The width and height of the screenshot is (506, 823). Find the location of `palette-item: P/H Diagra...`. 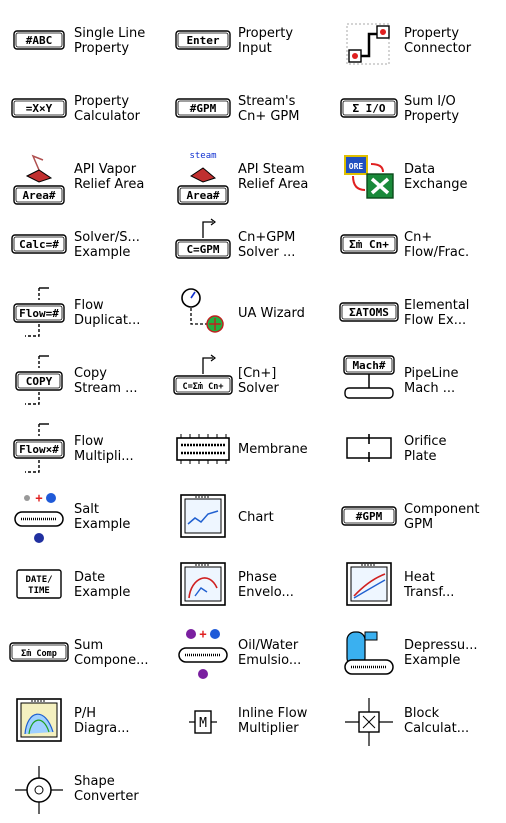

palette-item: P/H Diagra... is located at coordinates (87, 721).